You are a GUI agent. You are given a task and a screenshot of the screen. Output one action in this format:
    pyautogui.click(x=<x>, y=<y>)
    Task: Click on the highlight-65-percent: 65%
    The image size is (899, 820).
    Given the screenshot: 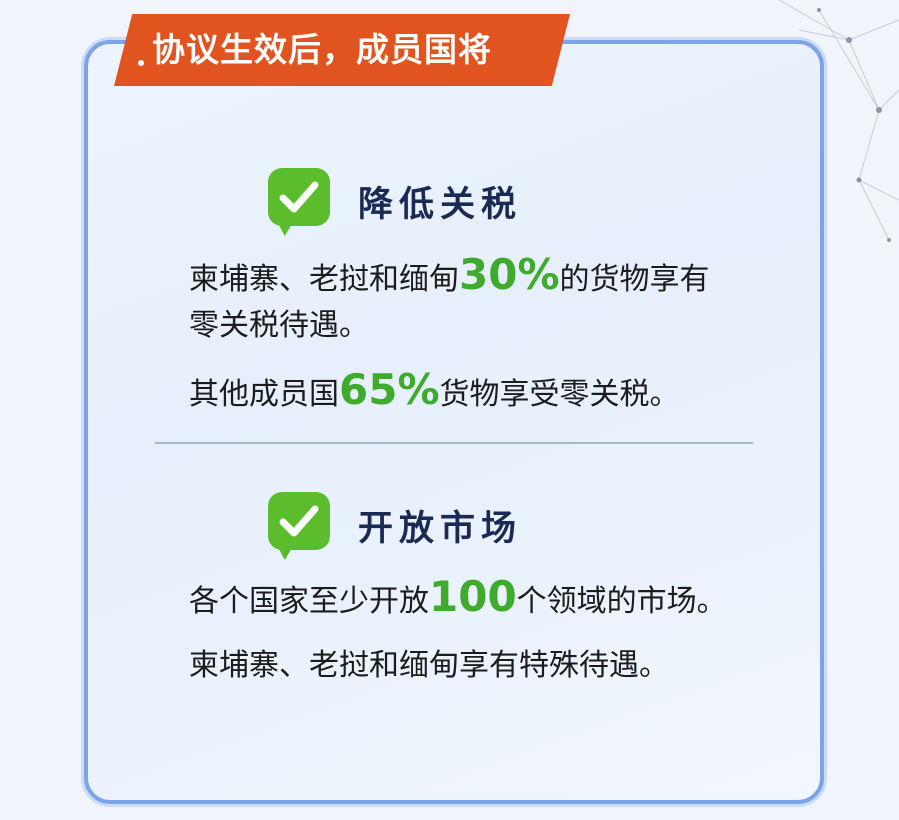 What is the action you would take?
    pyautogui.click(x=389, y=389)
    